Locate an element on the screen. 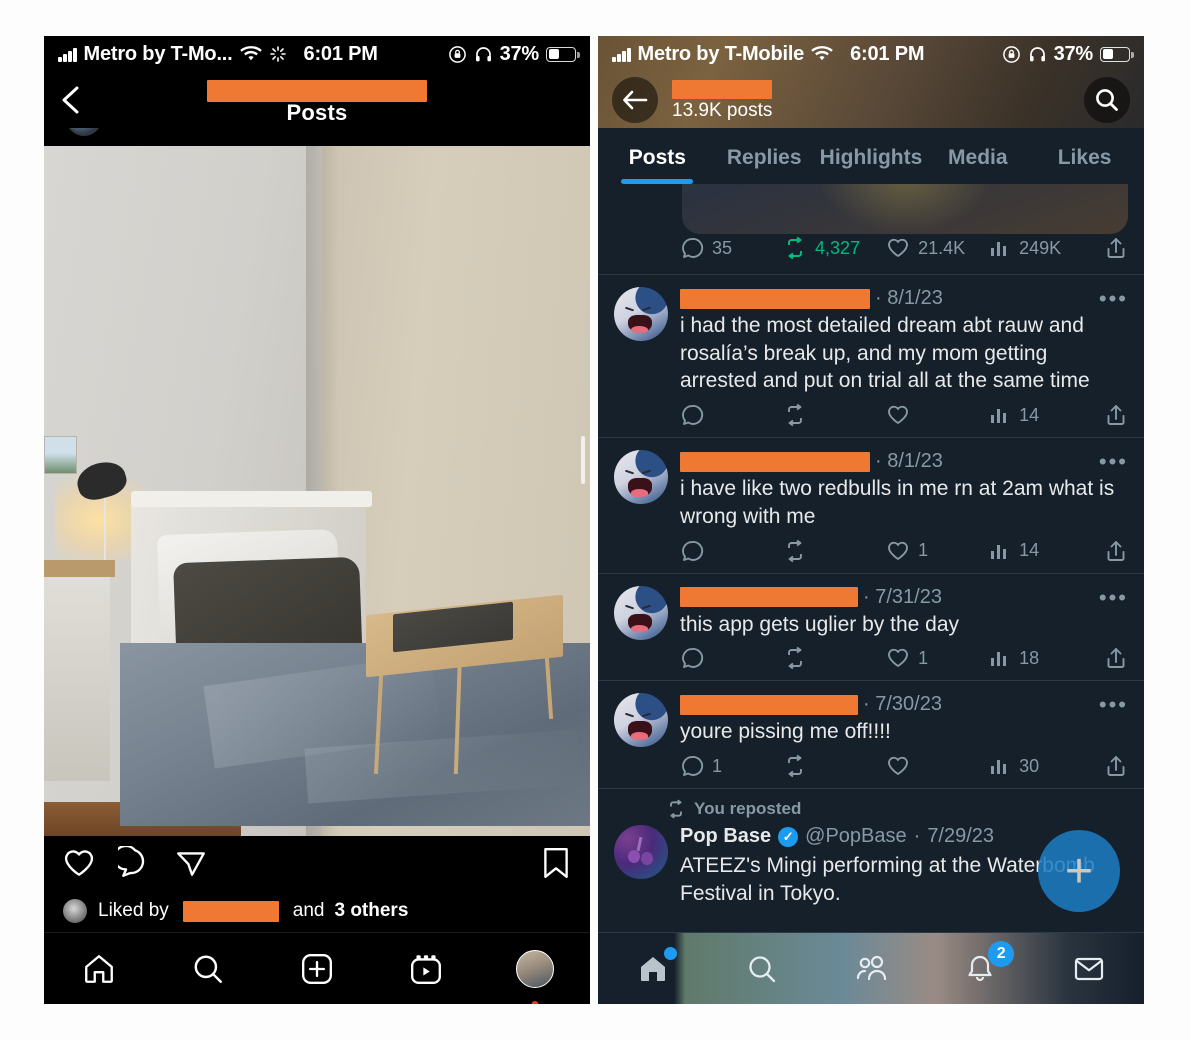 Image resolution: width=1190 pixels, height=1040 pixels. photo-wall-art is located at coordinates (60, 454).